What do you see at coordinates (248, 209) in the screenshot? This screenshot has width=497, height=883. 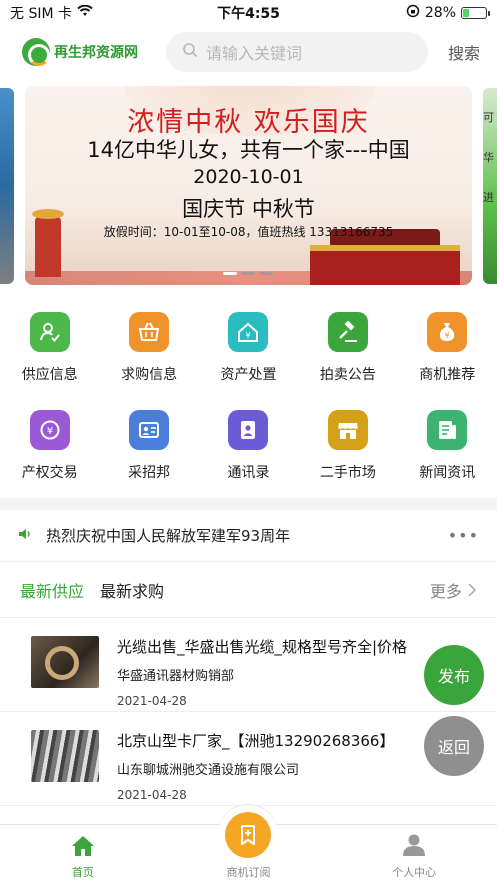 I see `banner-holidays: 国庆节 中秋节` at bounding box center [248, 209].